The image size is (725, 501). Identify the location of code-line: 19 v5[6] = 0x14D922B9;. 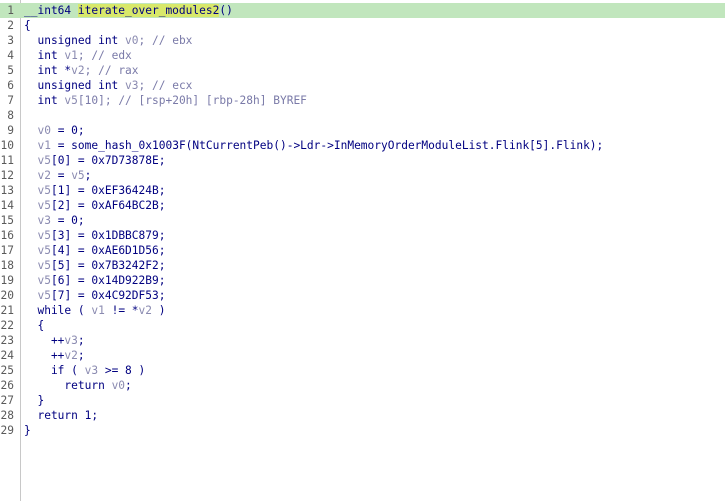
(362, 280).